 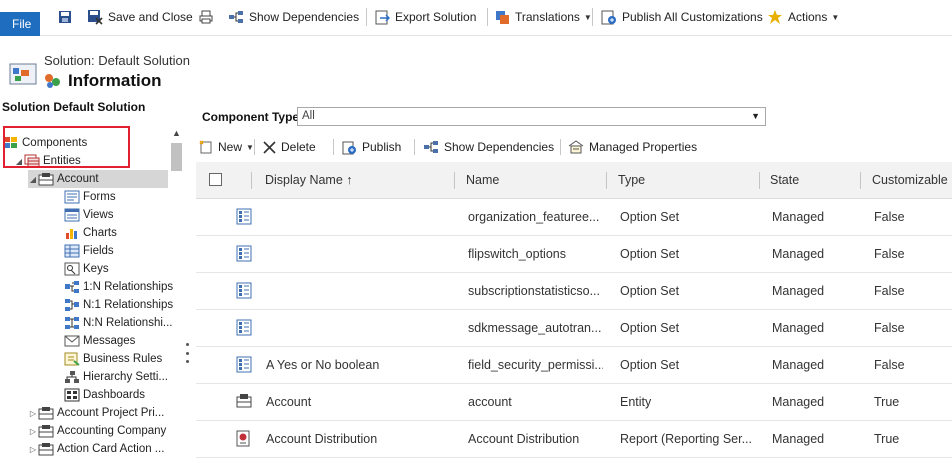 What do you see at coordinates (230, 147) in the screenshot?
I see `new-label: New` at bounding box center [230, 147].